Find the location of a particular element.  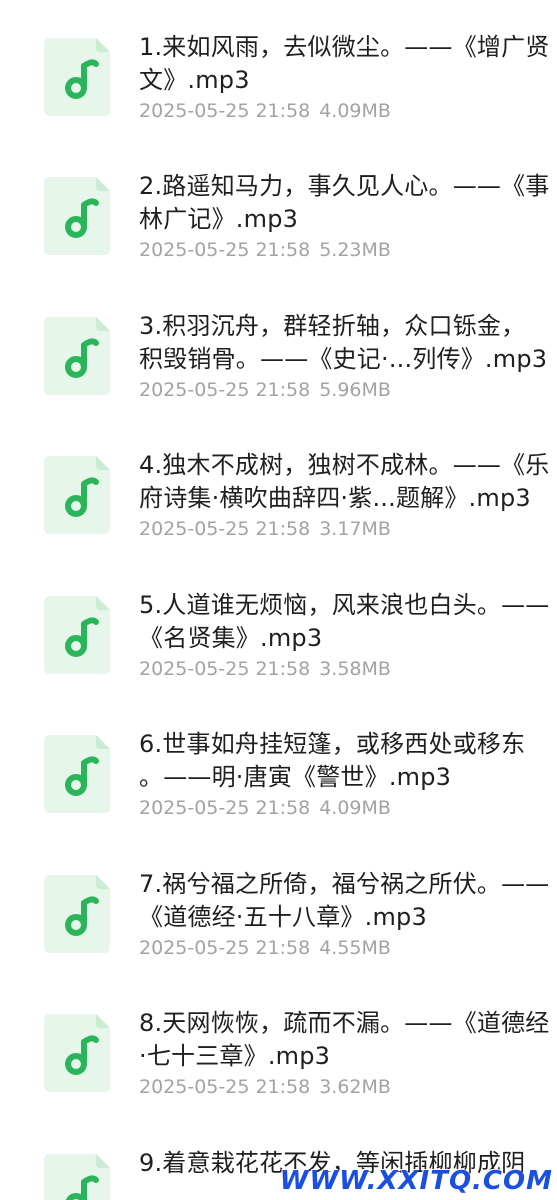

site-watermark: WWW.XXITQ.COM is located at coordinates (416, 1181).